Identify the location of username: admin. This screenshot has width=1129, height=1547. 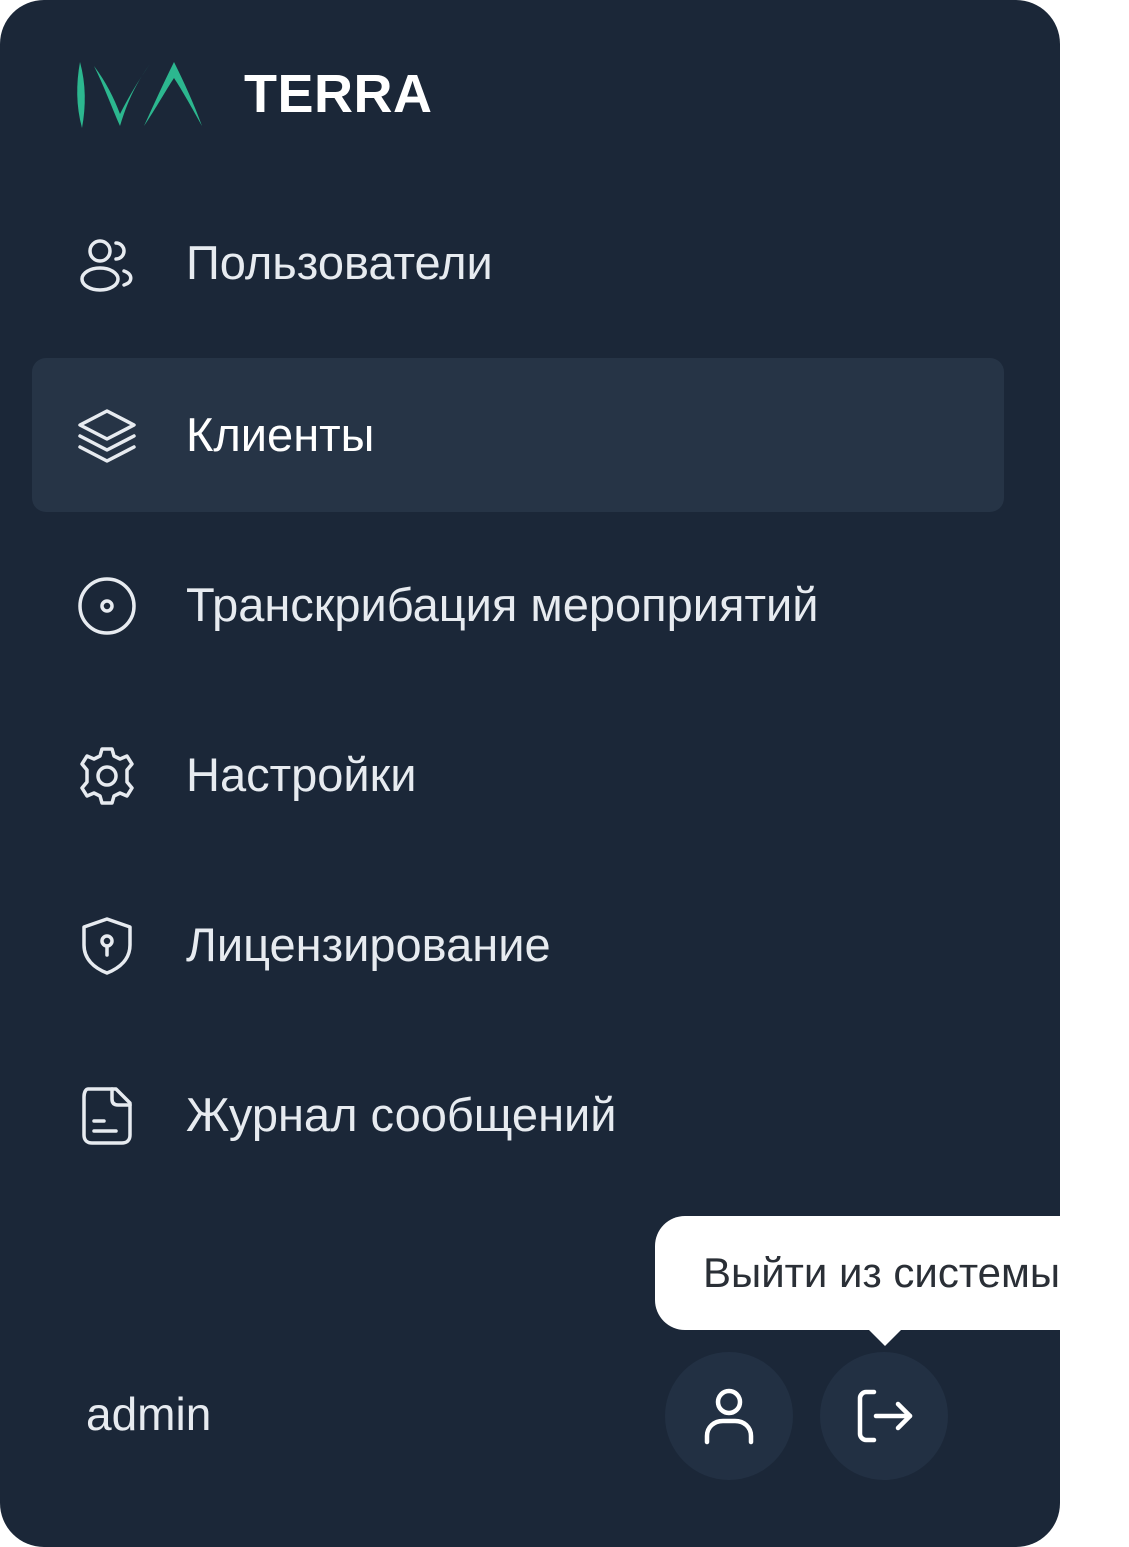
(149, 1414).